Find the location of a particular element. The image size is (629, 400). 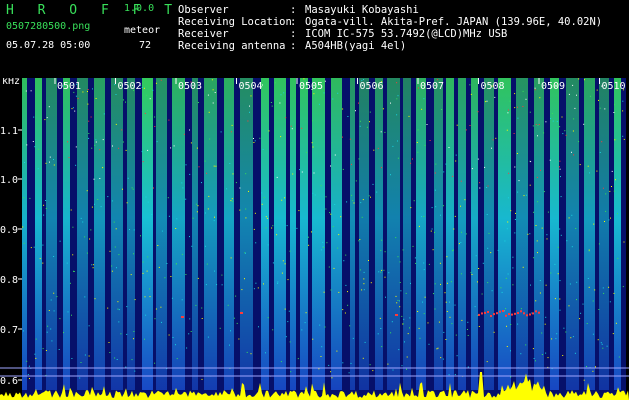

file-name: 0507280500.png is located at coordinates (48, 26).